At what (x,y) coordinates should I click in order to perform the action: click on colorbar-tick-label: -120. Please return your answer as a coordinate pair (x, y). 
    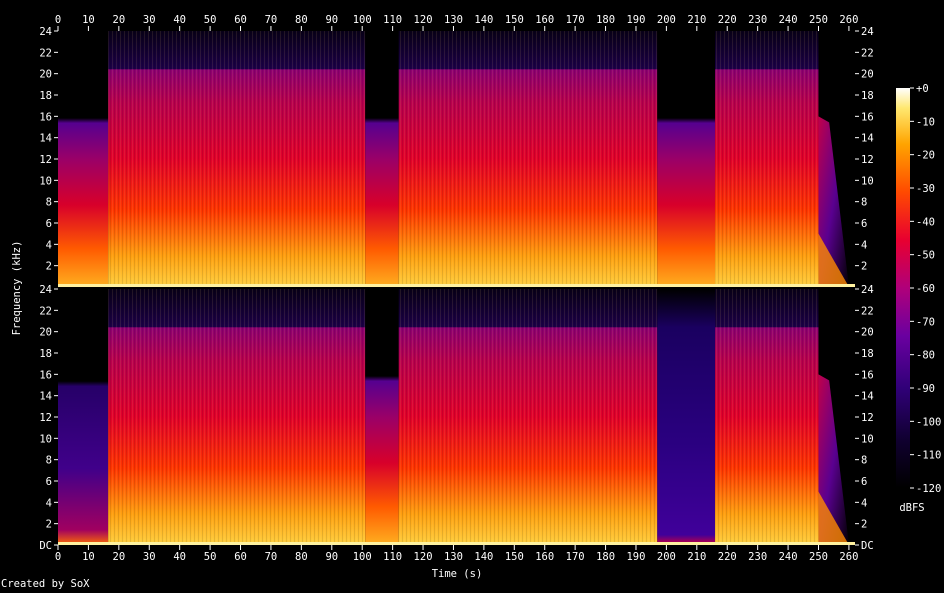
    Looking at the image, I should click on (928, 489).